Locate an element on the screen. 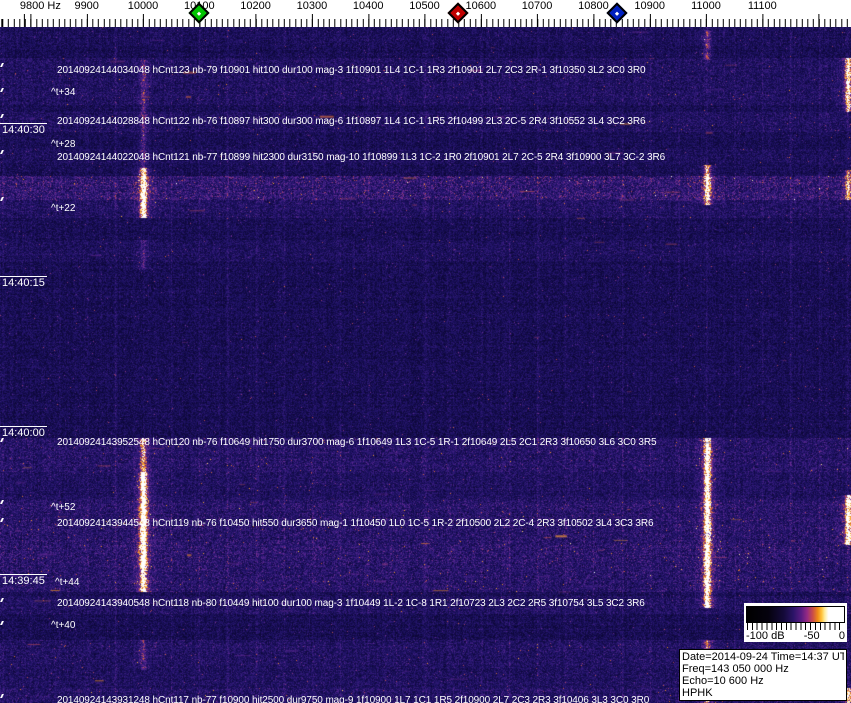 Image resolution: width=851 pixels, height=703 pixels. event-time-offset-marker: ^t+40 is located at coordinates (63, 625).